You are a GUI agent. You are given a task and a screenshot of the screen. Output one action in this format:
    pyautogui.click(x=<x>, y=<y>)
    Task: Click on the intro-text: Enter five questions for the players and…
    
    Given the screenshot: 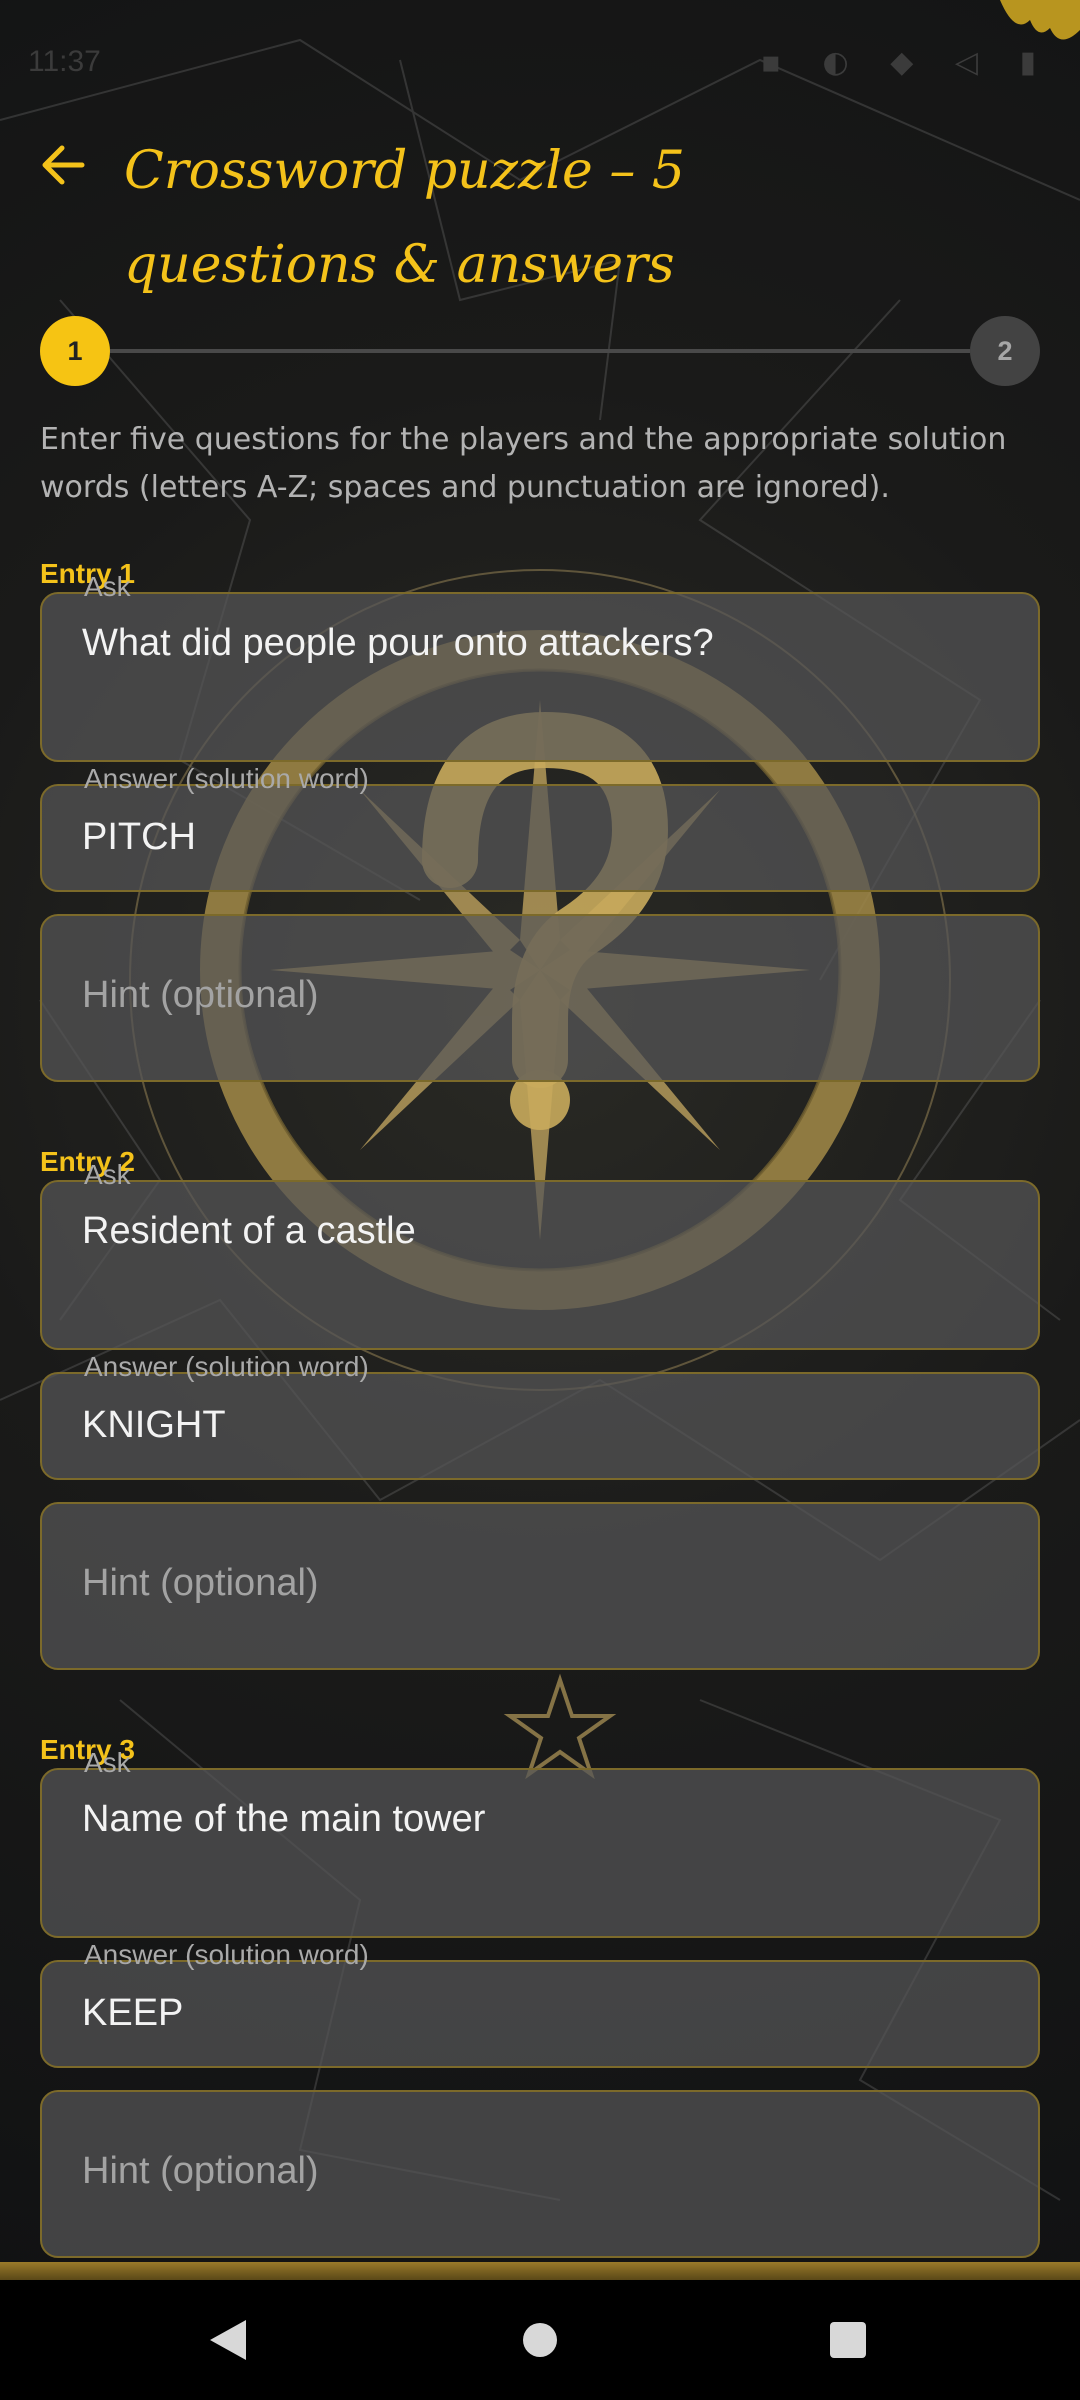 What is the action you would take?
    pyautogui.click(x=523, y=463)
    